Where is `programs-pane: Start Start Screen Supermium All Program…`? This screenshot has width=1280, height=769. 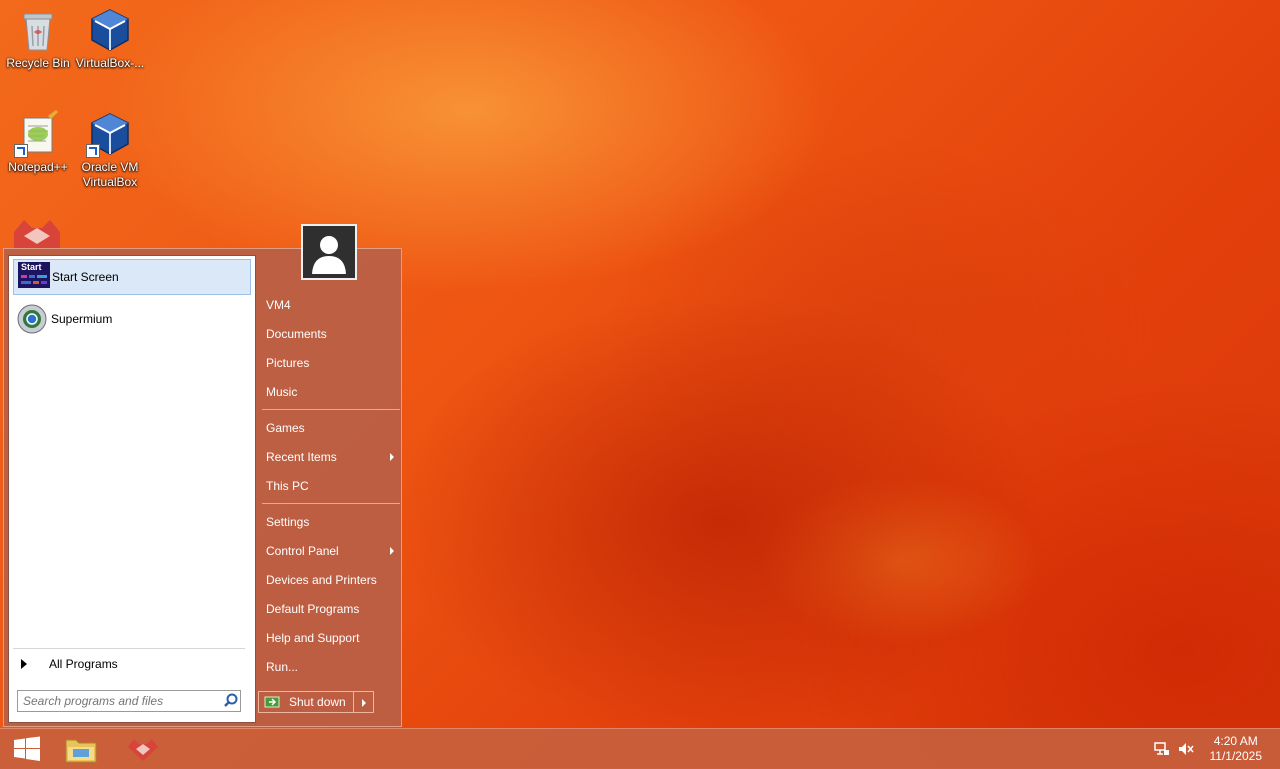 programs-pane: Start Start Screen Supermium All Program… is located at coordinates (132, 489).